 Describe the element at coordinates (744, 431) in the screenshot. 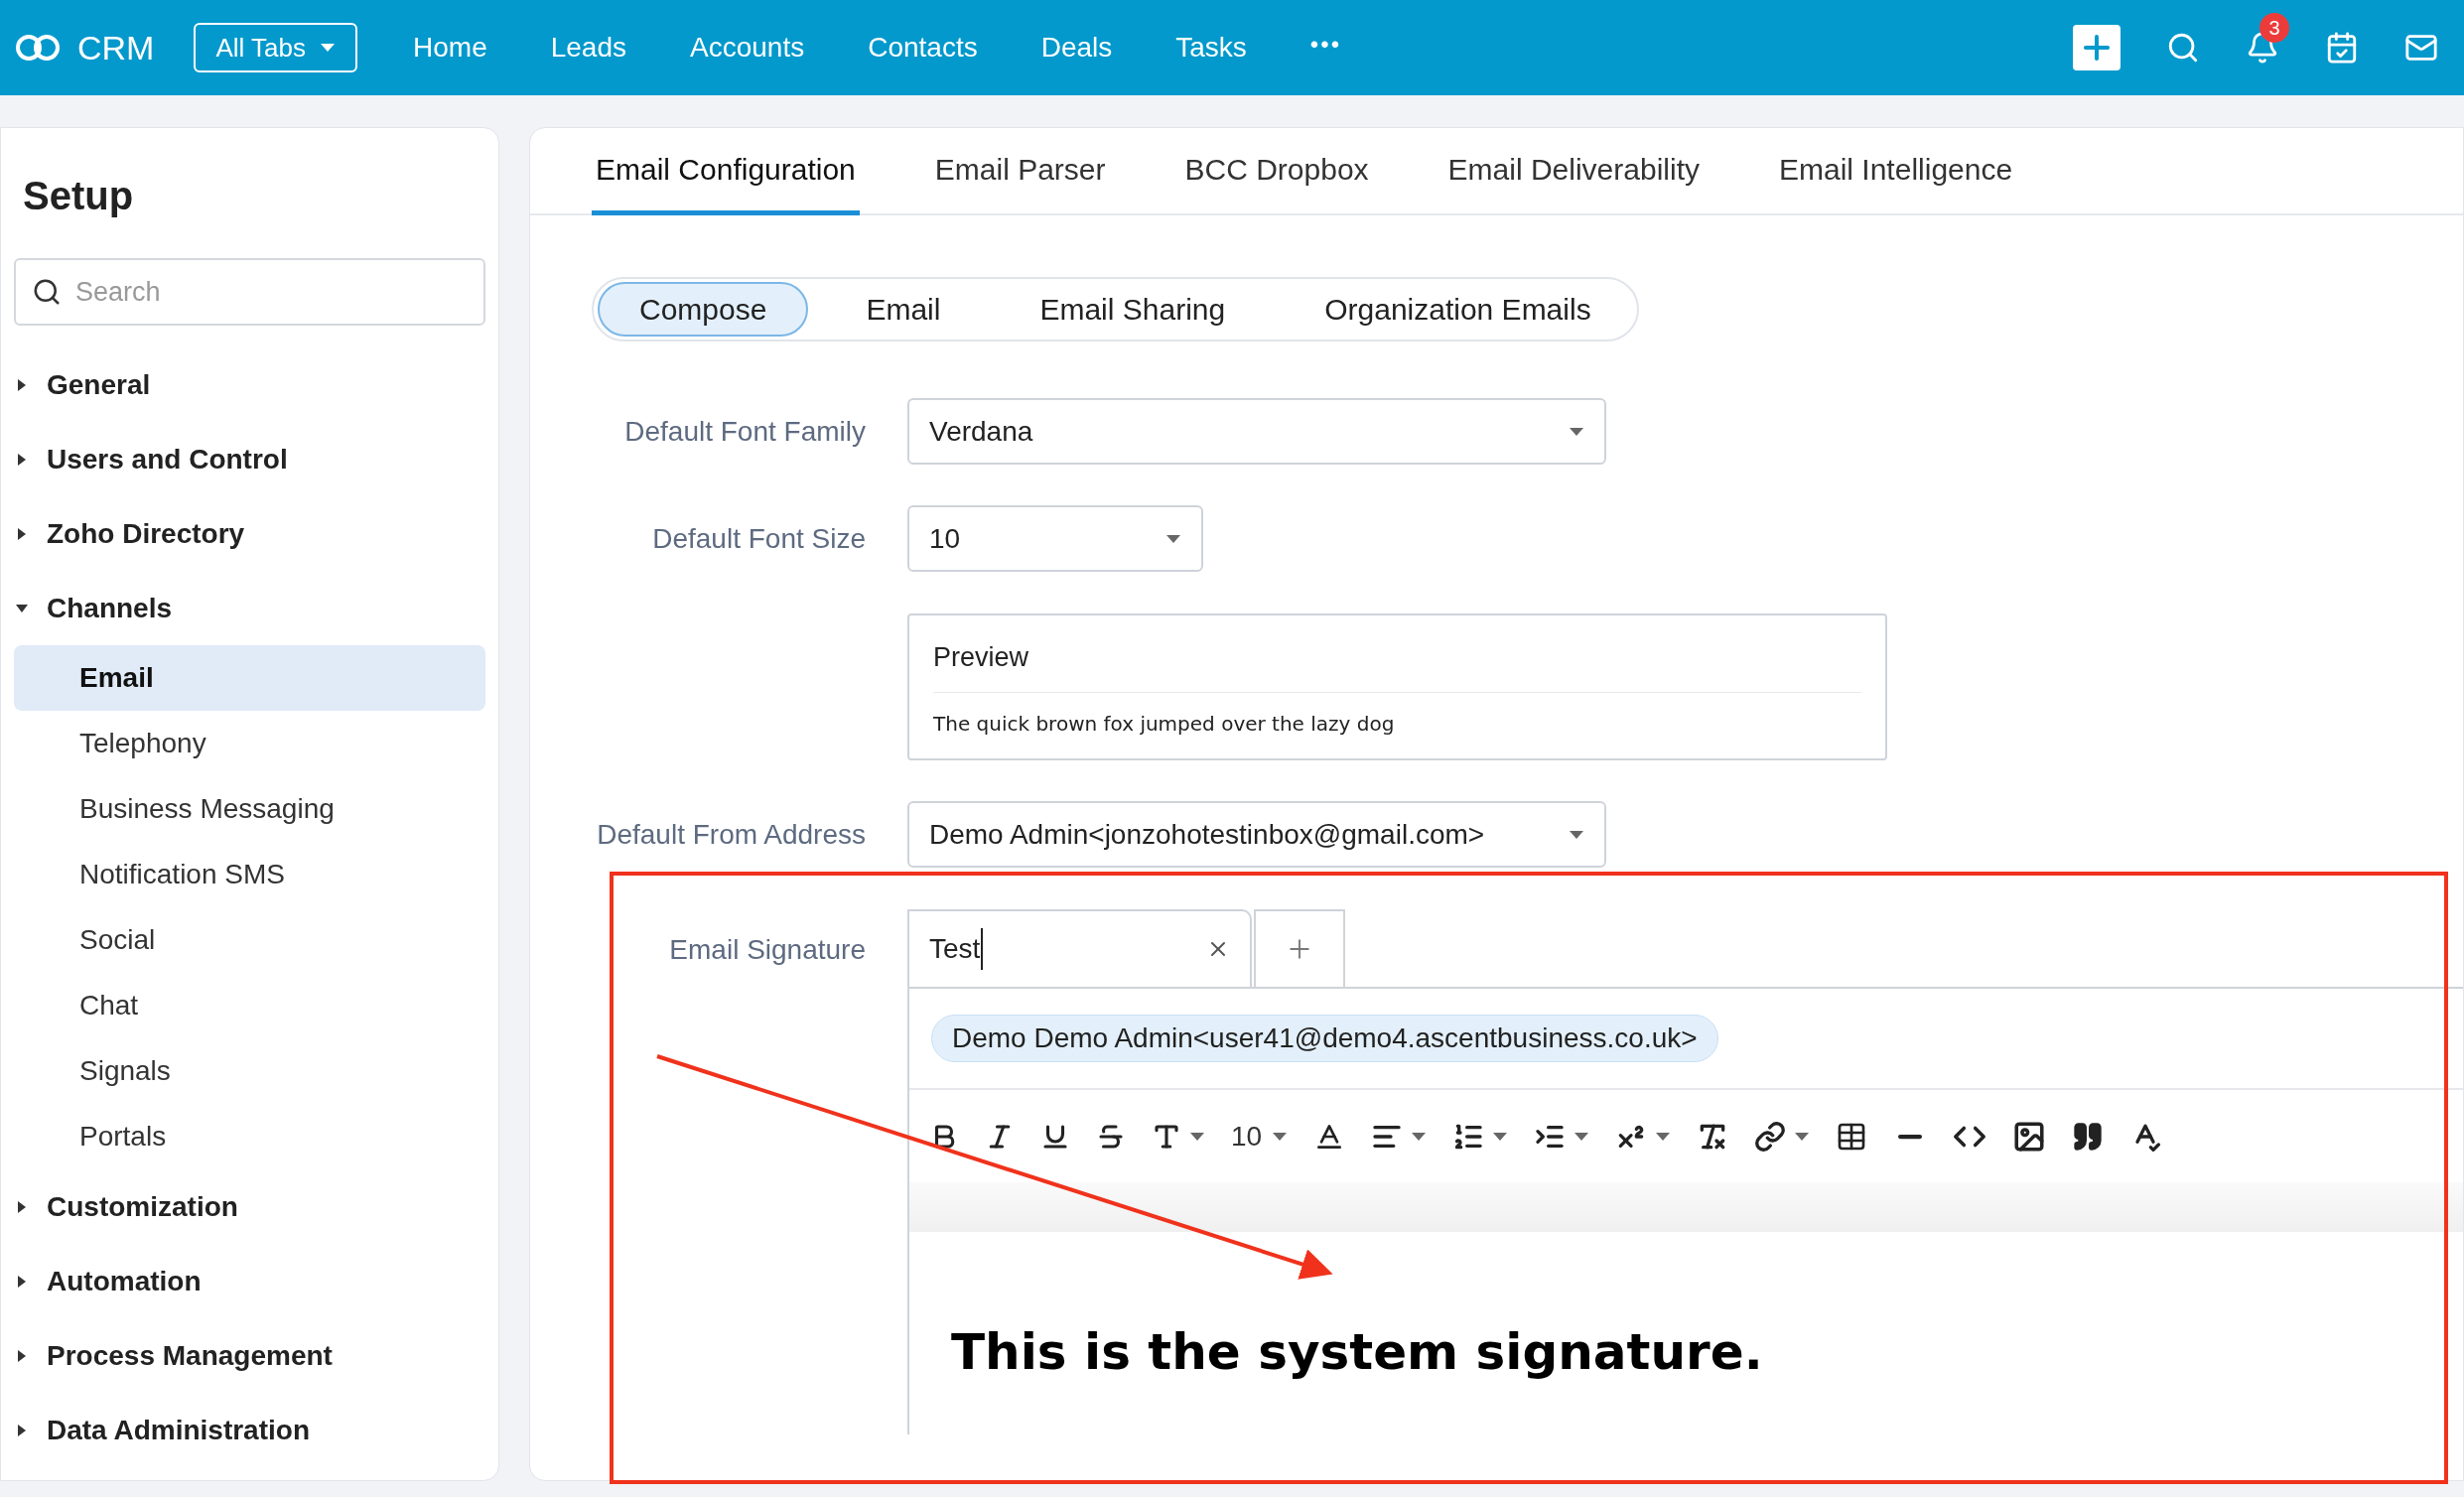

I see `field-label: Default Font Family` at that location.